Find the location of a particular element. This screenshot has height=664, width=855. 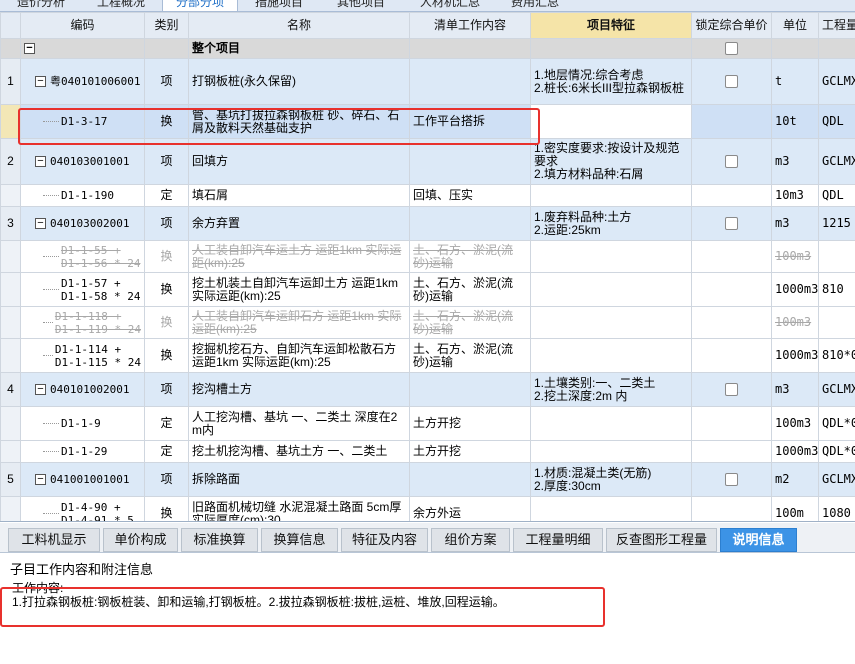

cell-code: 040103001001 is located at coordinates (90, 161).